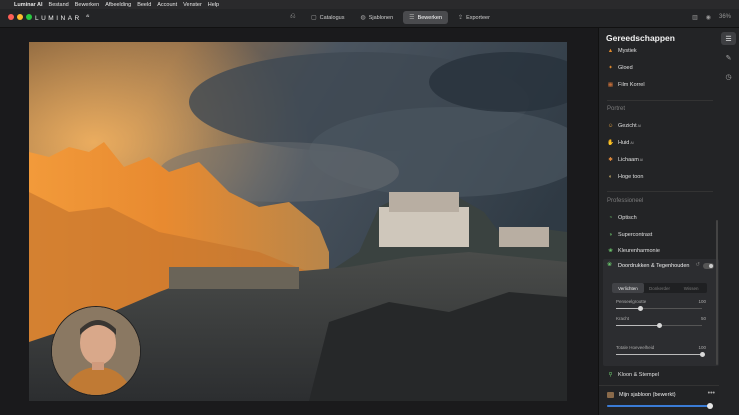 The image size is (739, 415). Describe the element at coordinates (629, 235) in the screenshot. I see `tool-supercontrast: ◑ Supercontrast` at that location.